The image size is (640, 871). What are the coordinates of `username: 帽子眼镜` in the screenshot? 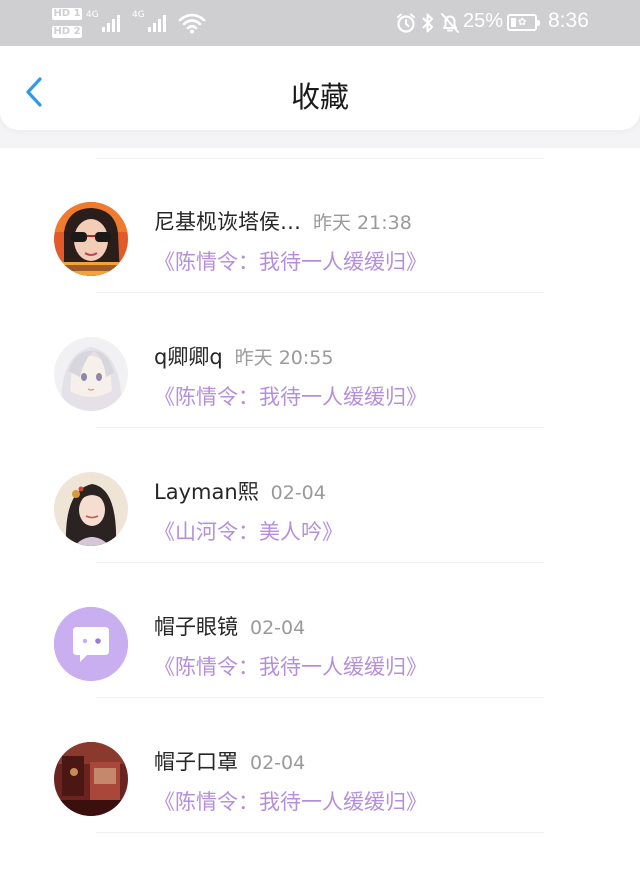 It's located at (196, 627).